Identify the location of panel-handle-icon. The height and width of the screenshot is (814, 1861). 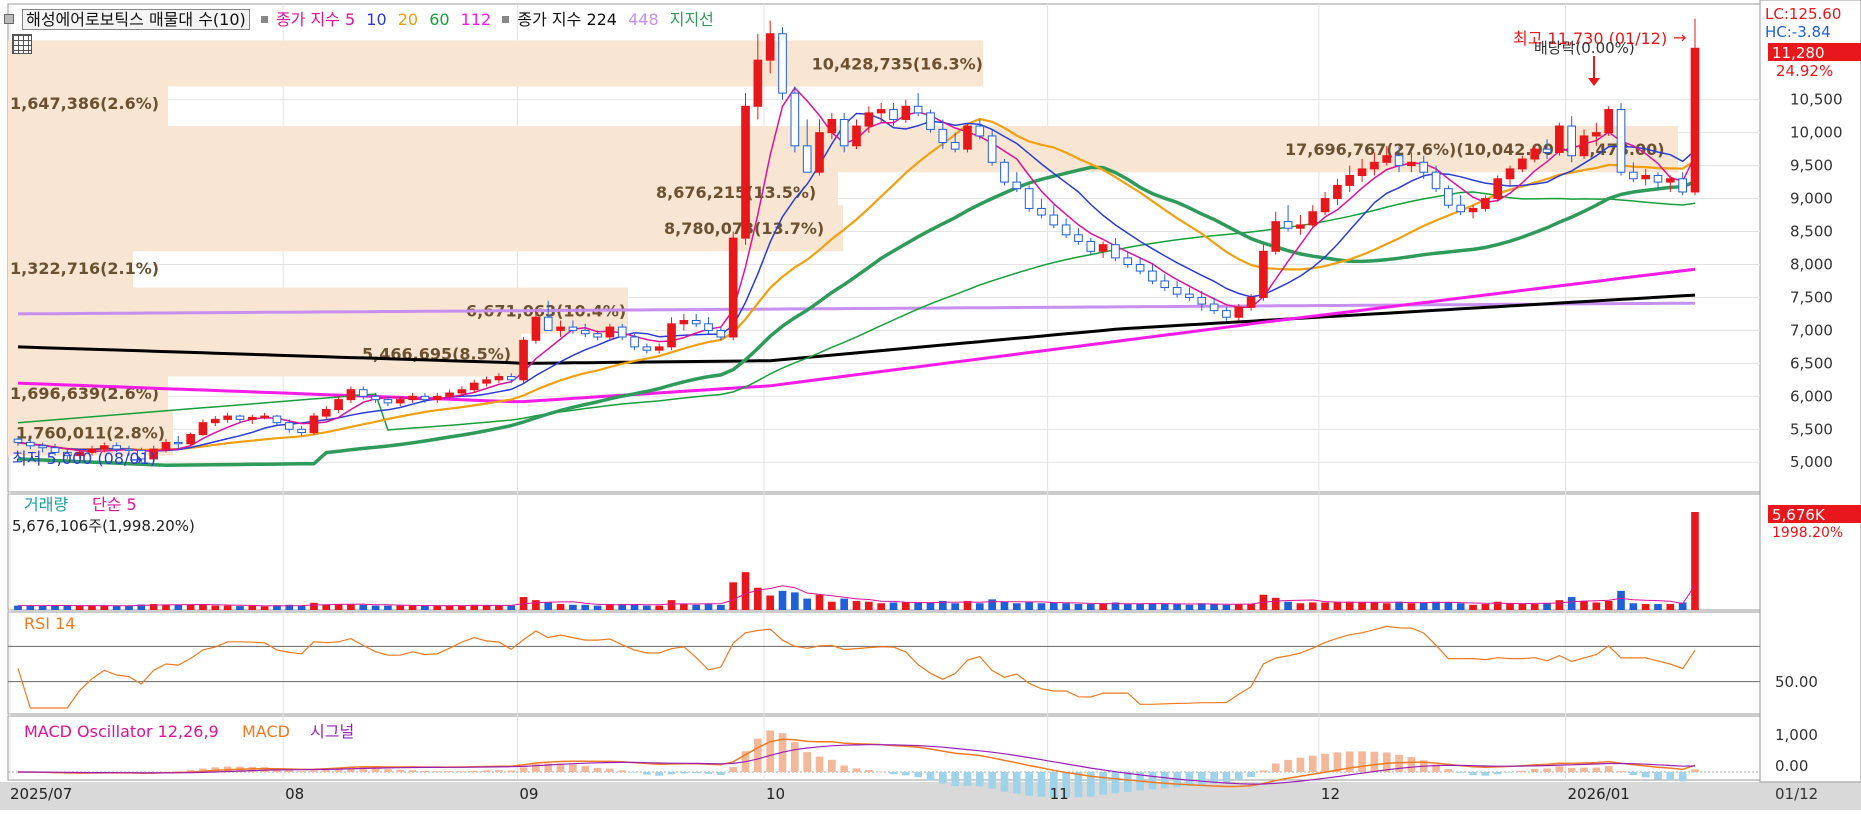
(9, 19).